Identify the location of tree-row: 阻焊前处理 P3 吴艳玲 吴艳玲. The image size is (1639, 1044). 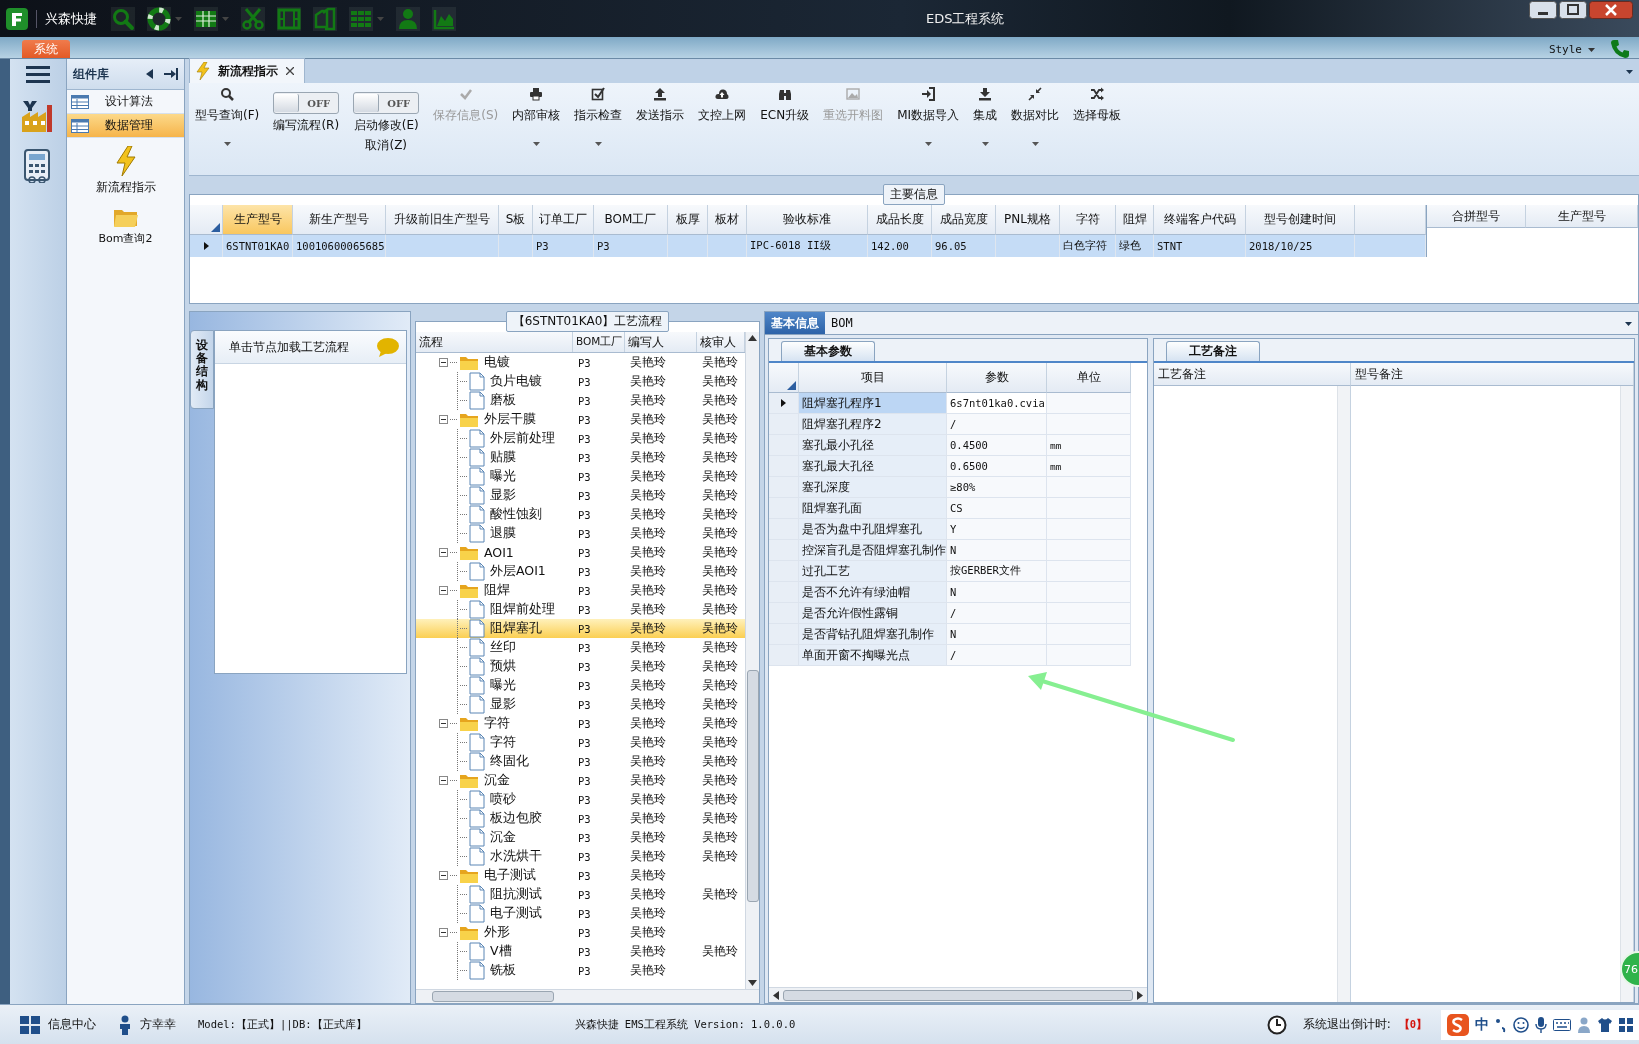
(580, 609).